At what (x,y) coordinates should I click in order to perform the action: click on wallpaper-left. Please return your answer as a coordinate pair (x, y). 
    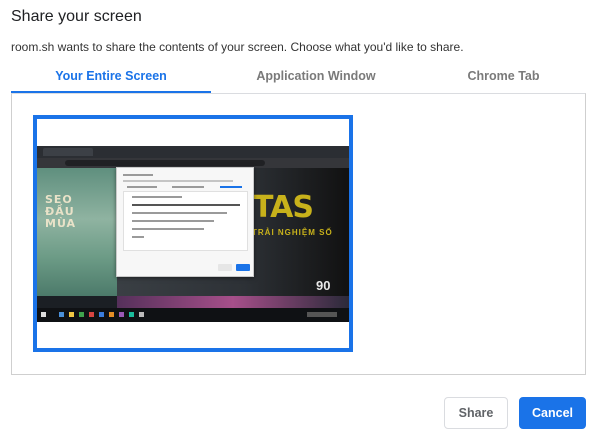
    Looking at the image, I should click on (77, 232).